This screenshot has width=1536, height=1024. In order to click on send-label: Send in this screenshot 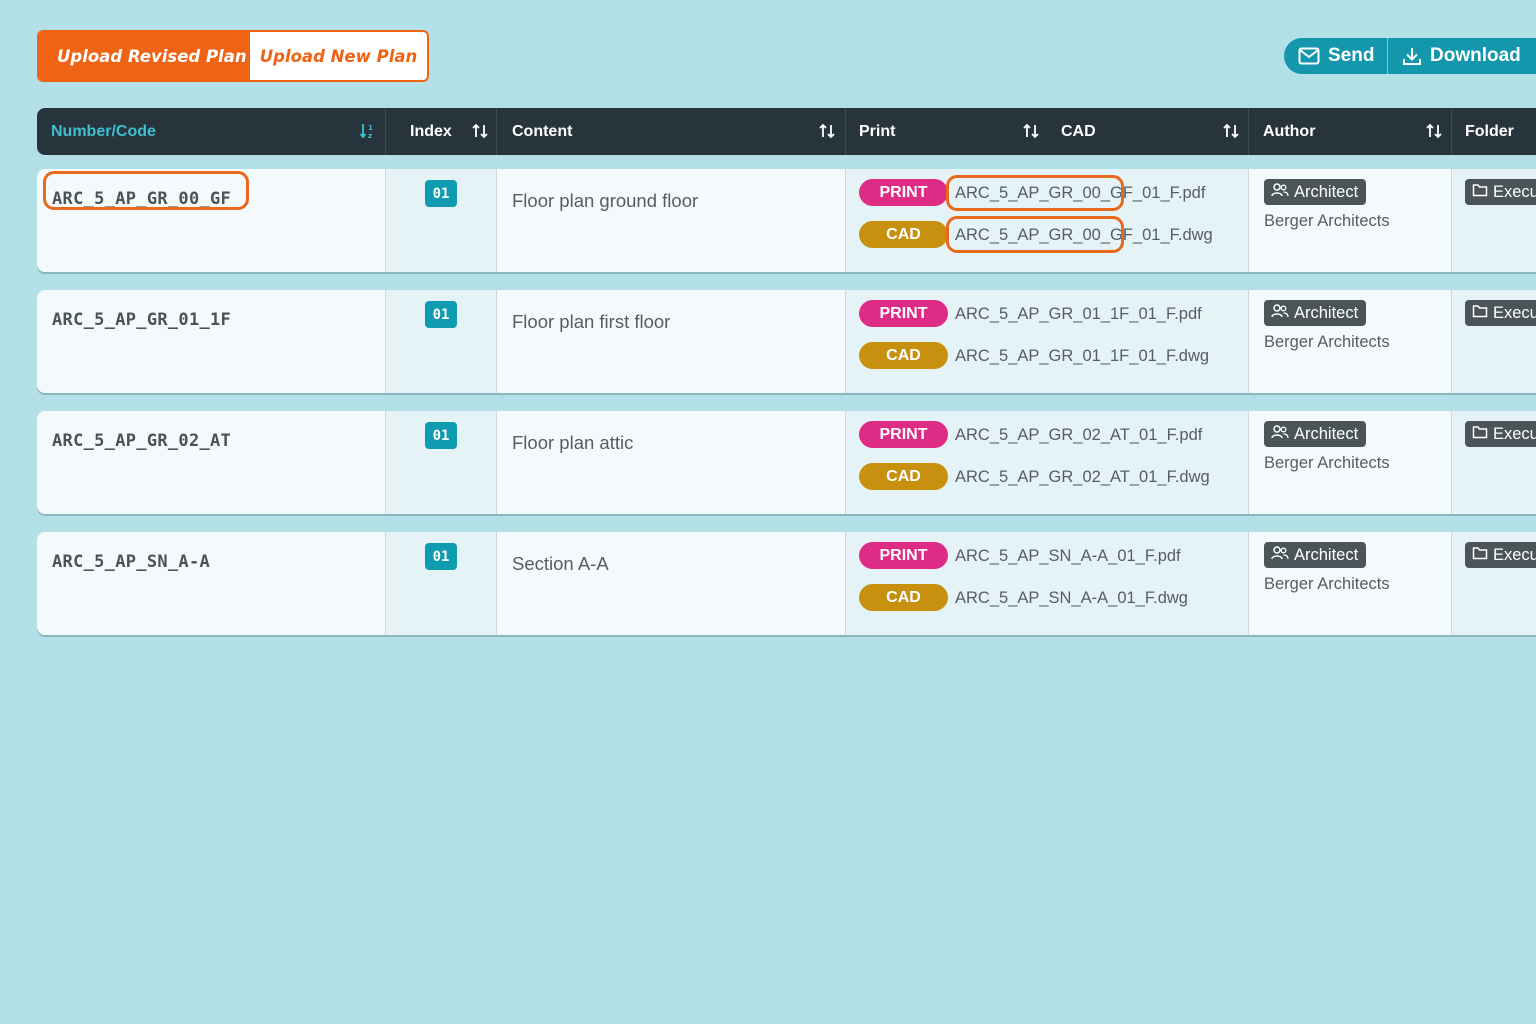, I will do `click(1351, 55)`.